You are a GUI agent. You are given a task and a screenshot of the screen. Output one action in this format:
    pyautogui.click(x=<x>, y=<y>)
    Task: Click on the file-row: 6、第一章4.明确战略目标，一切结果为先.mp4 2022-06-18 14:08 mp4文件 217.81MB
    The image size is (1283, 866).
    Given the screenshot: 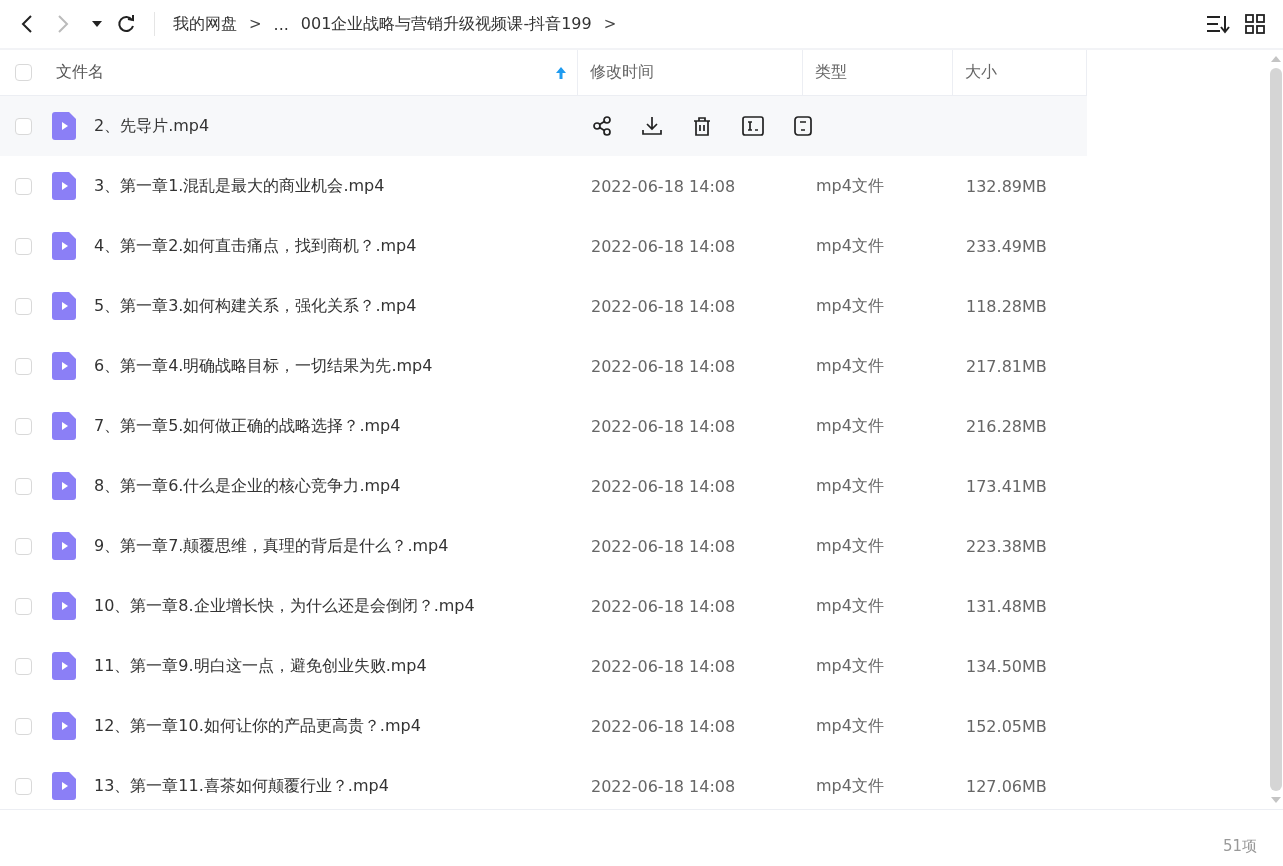 What is the action you would take?
    pyautogui.click(x=543, y=366)
    